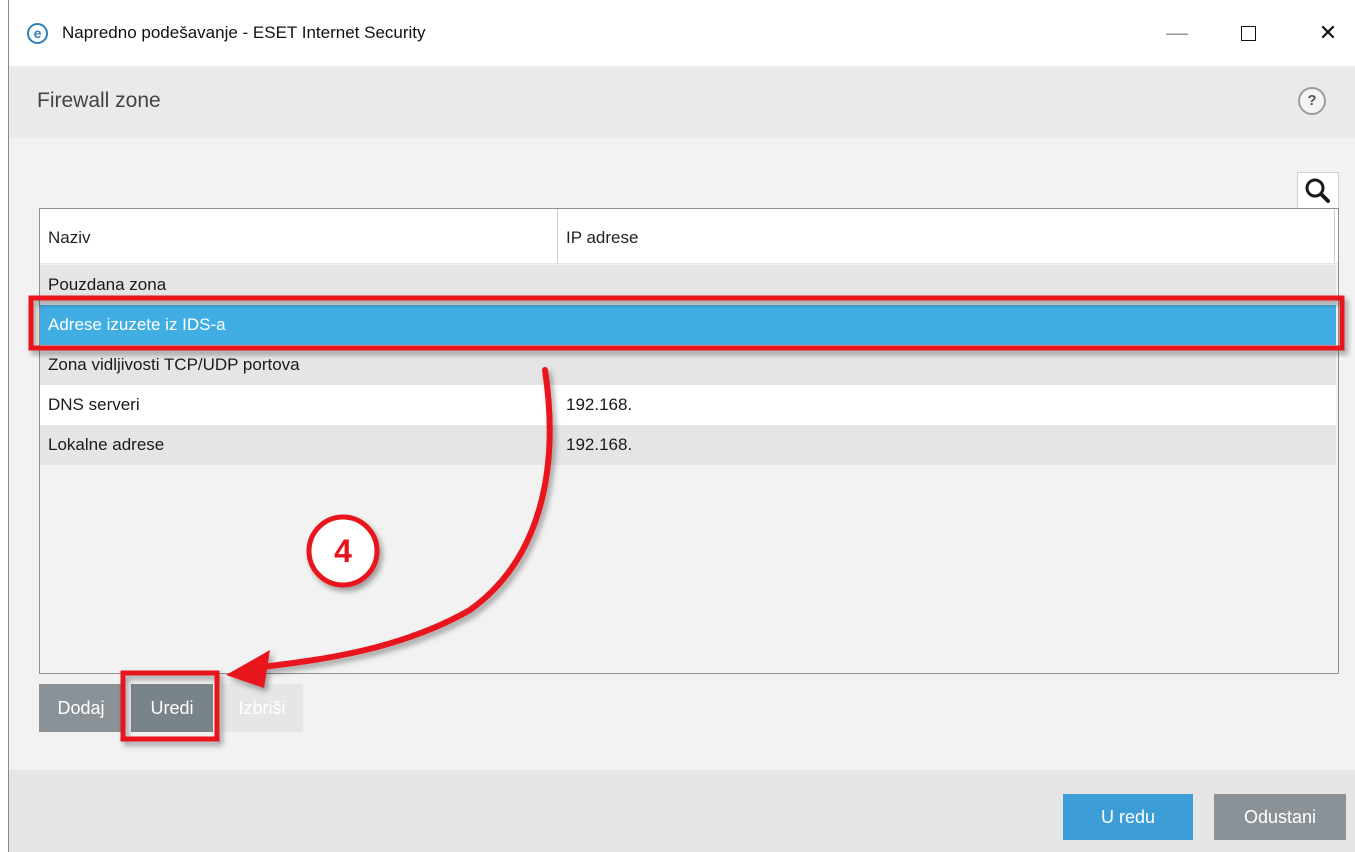 The height and width of the screenshot is (852, 1355). What do you see at coordinates (1312, 101) in the screenshot?
I see `help-icon: ?` at bounding box center [1312, 101].